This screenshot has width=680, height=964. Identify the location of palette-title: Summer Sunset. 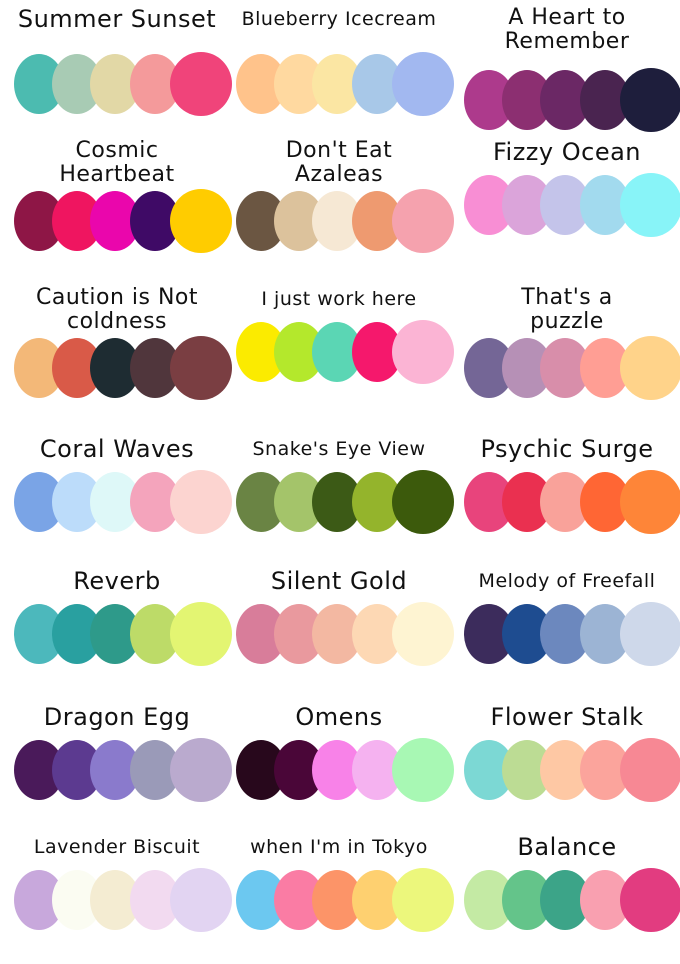
(117, 19).